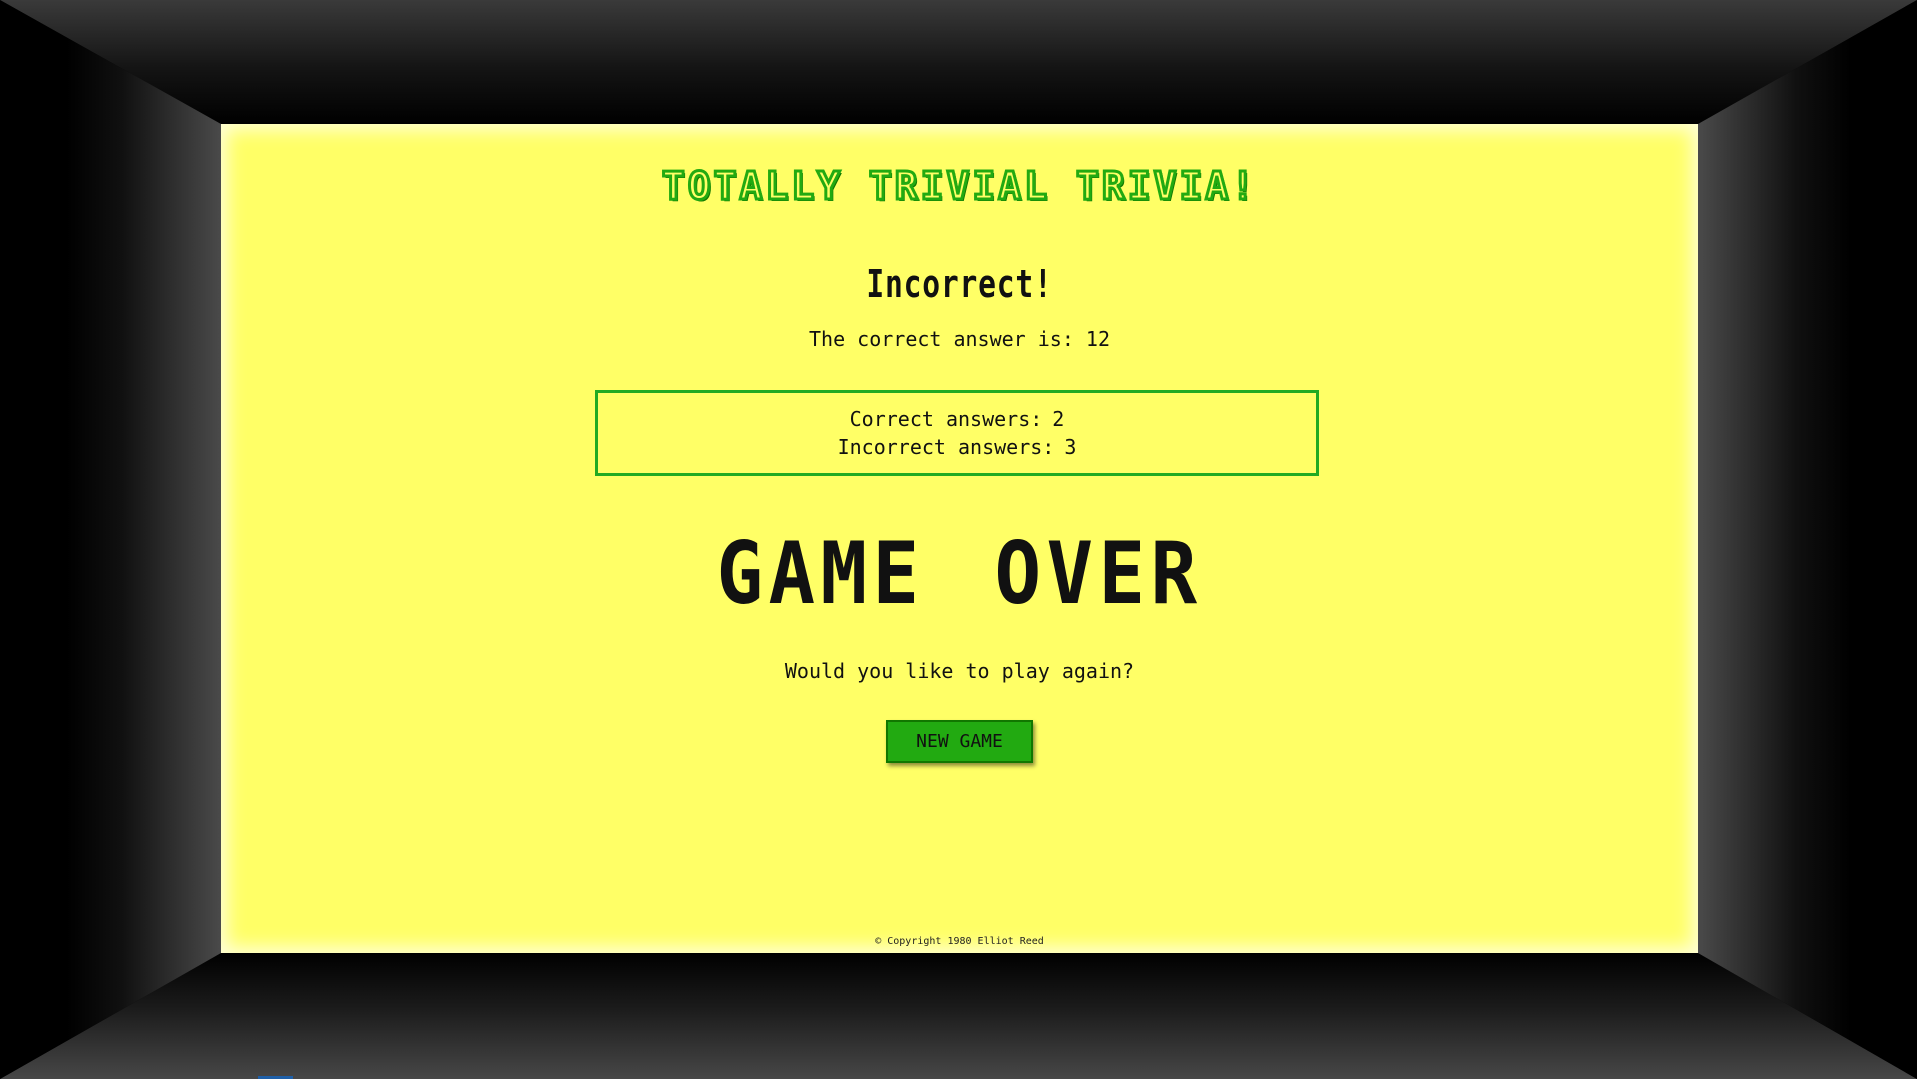 This screenshot has height=1079, width=1917. Describe the element at coordinates (110, 539) in the screenshot. I see `bezel-left` at that location.